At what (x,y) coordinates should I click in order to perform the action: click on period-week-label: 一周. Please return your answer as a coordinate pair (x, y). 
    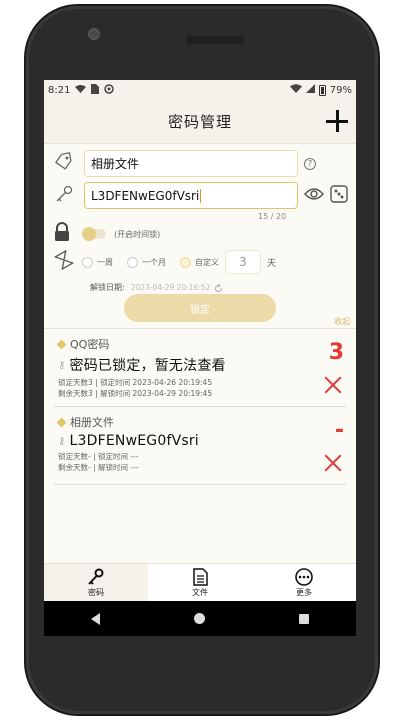
    Looking at the image, I should click on (105, 262).